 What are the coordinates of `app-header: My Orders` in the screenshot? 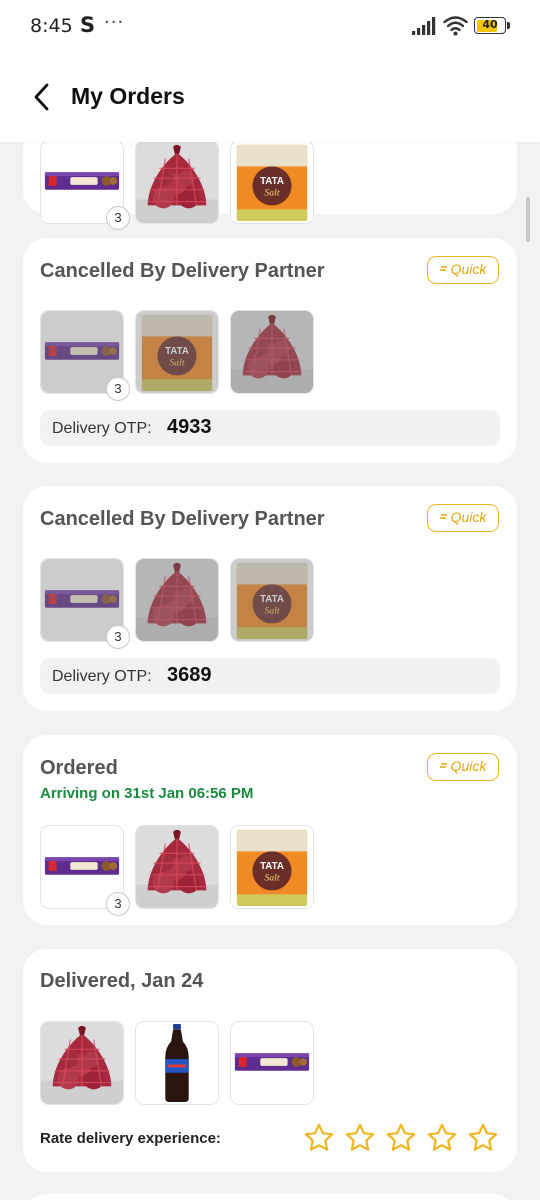 It's located at (270, 97).